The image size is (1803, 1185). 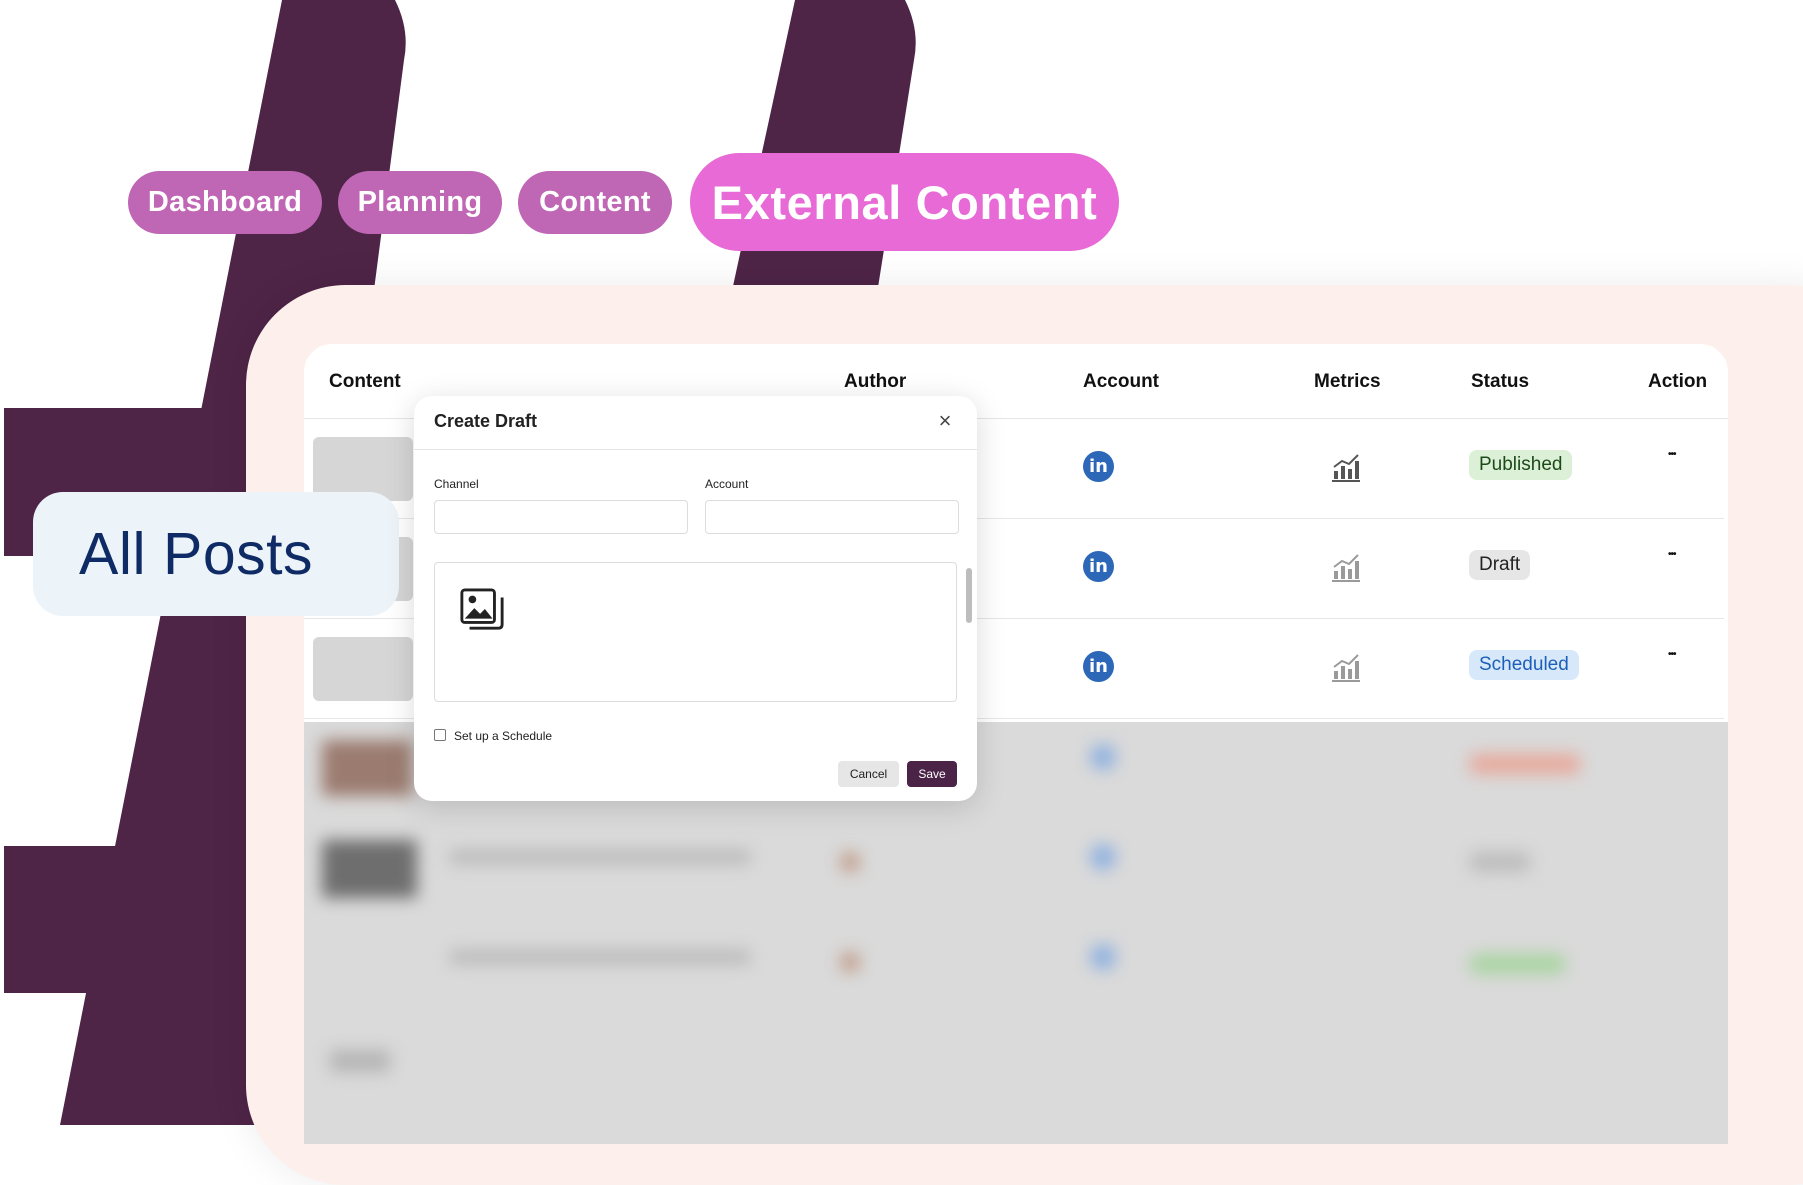 I want to click on account-label: Account, so click(x=727, y=484).